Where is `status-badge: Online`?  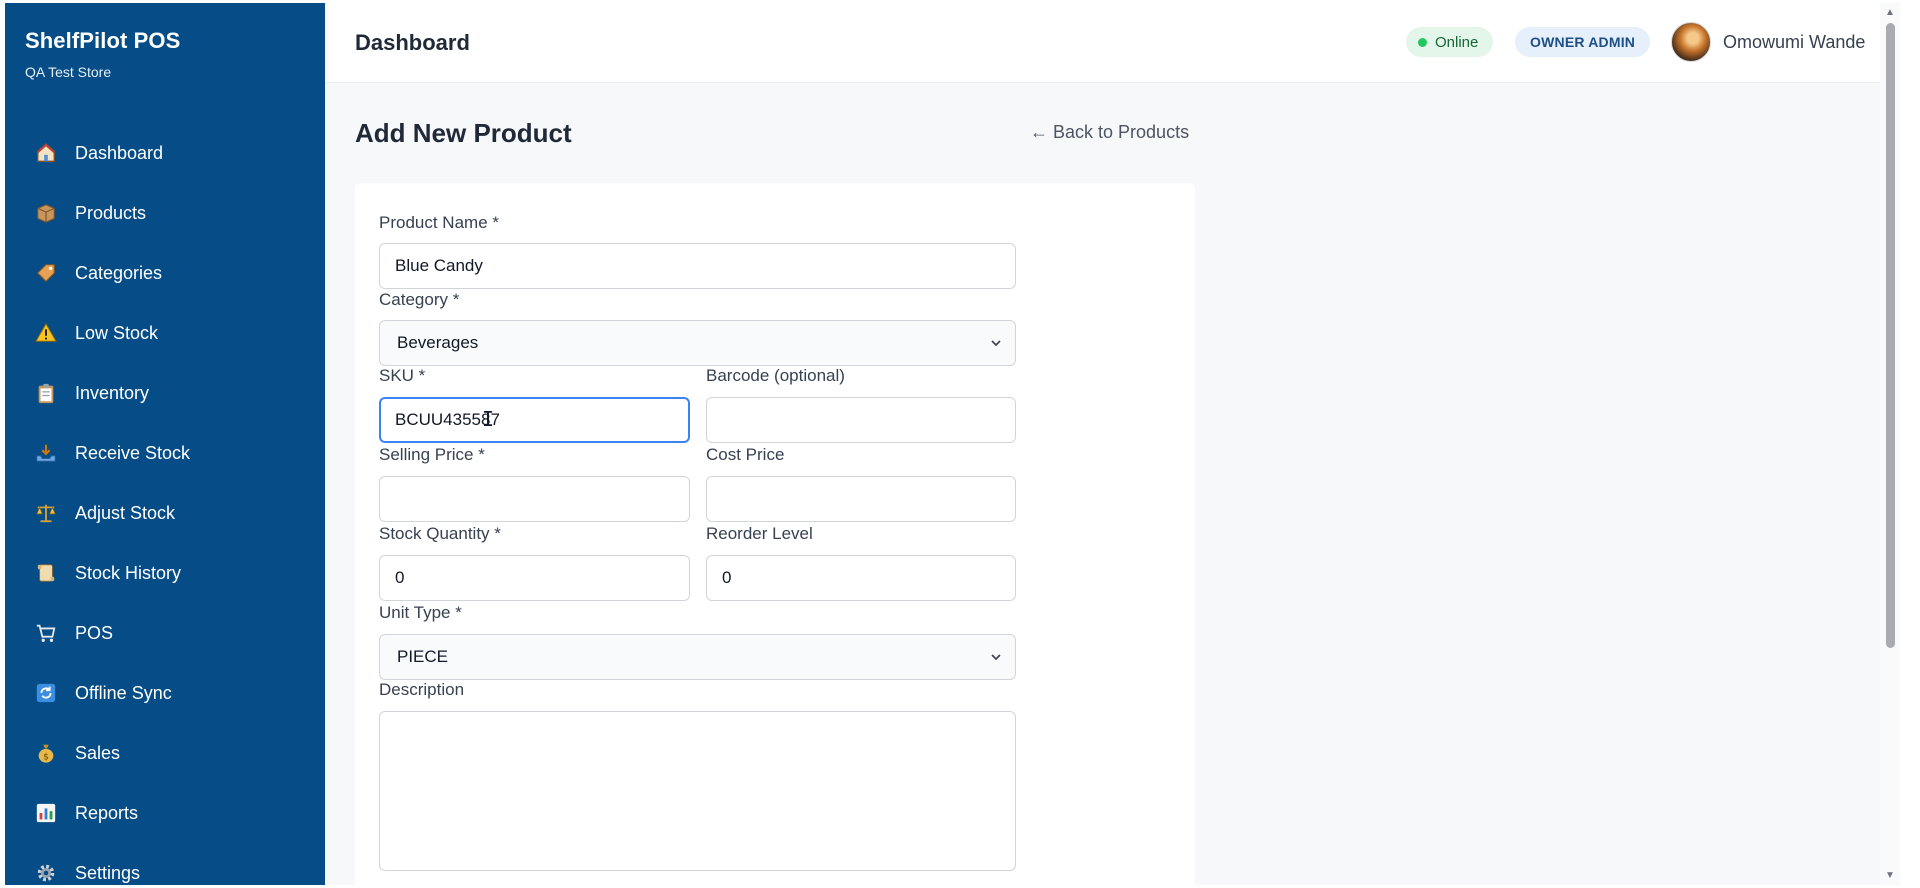 status-badge: Online is located at coordinates (1450, 42).